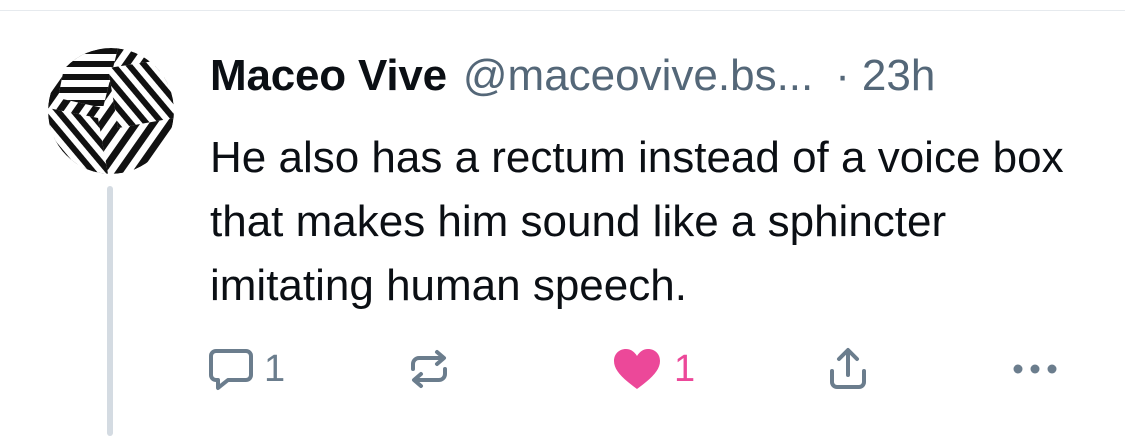  Describe the element at coordinates (110, 311) in the screenshot. I see `thread-line` at that location.